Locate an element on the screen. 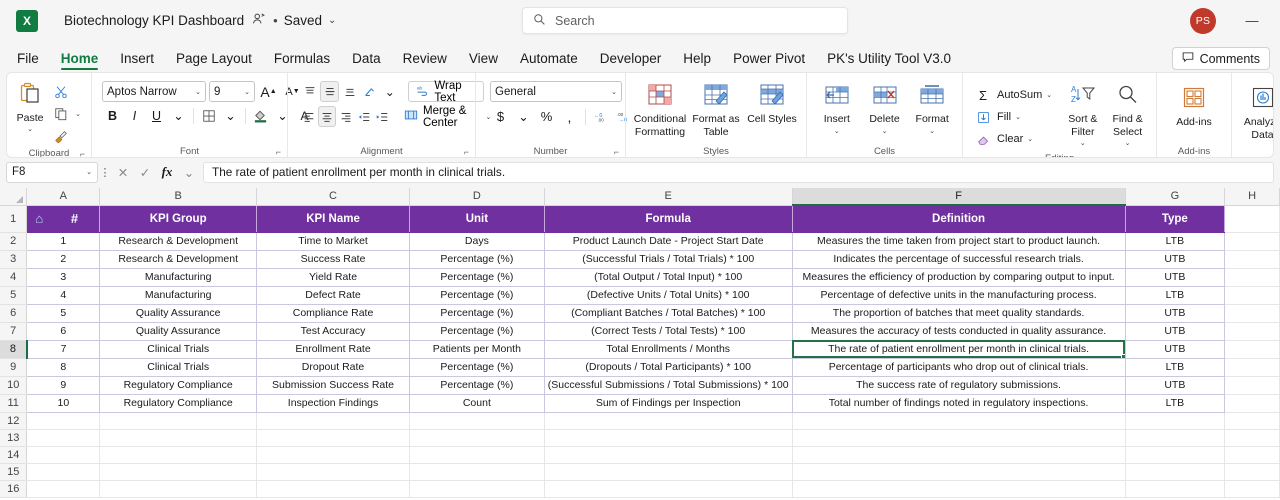 The height and width of the screenshot is (500, 1280). tab-page-layout: Page Layout is located at coordinates (214, 60).